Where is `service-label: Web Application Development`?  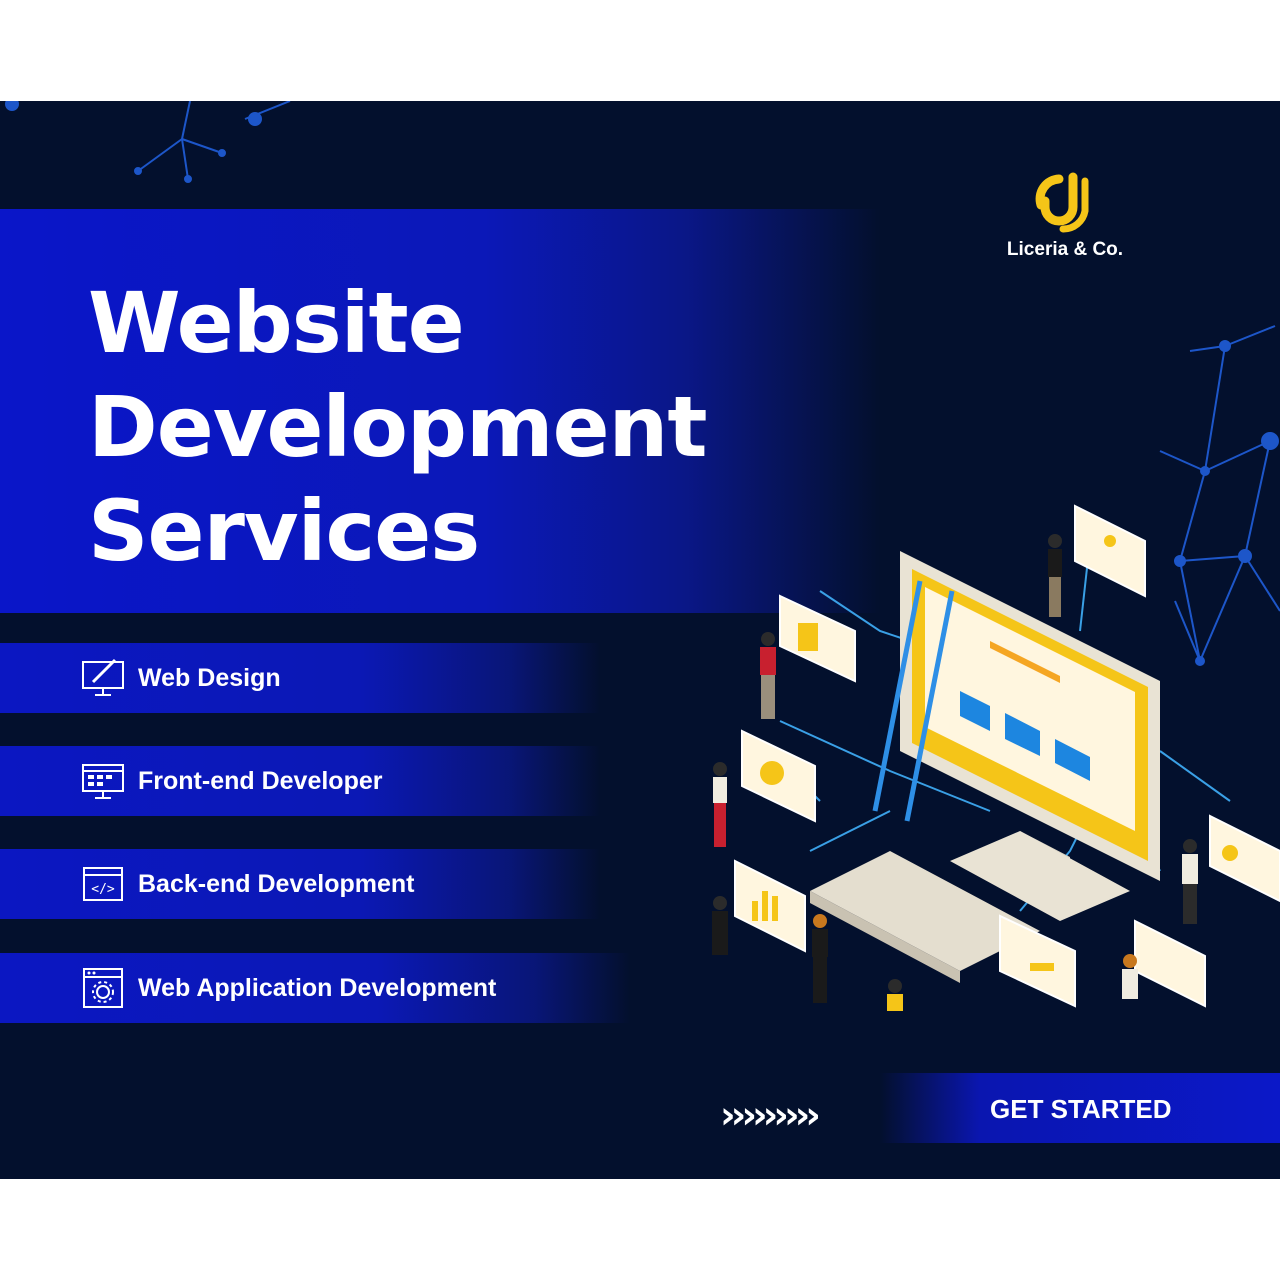
service-label: Web Application Development is located at coordinates (317, 987).